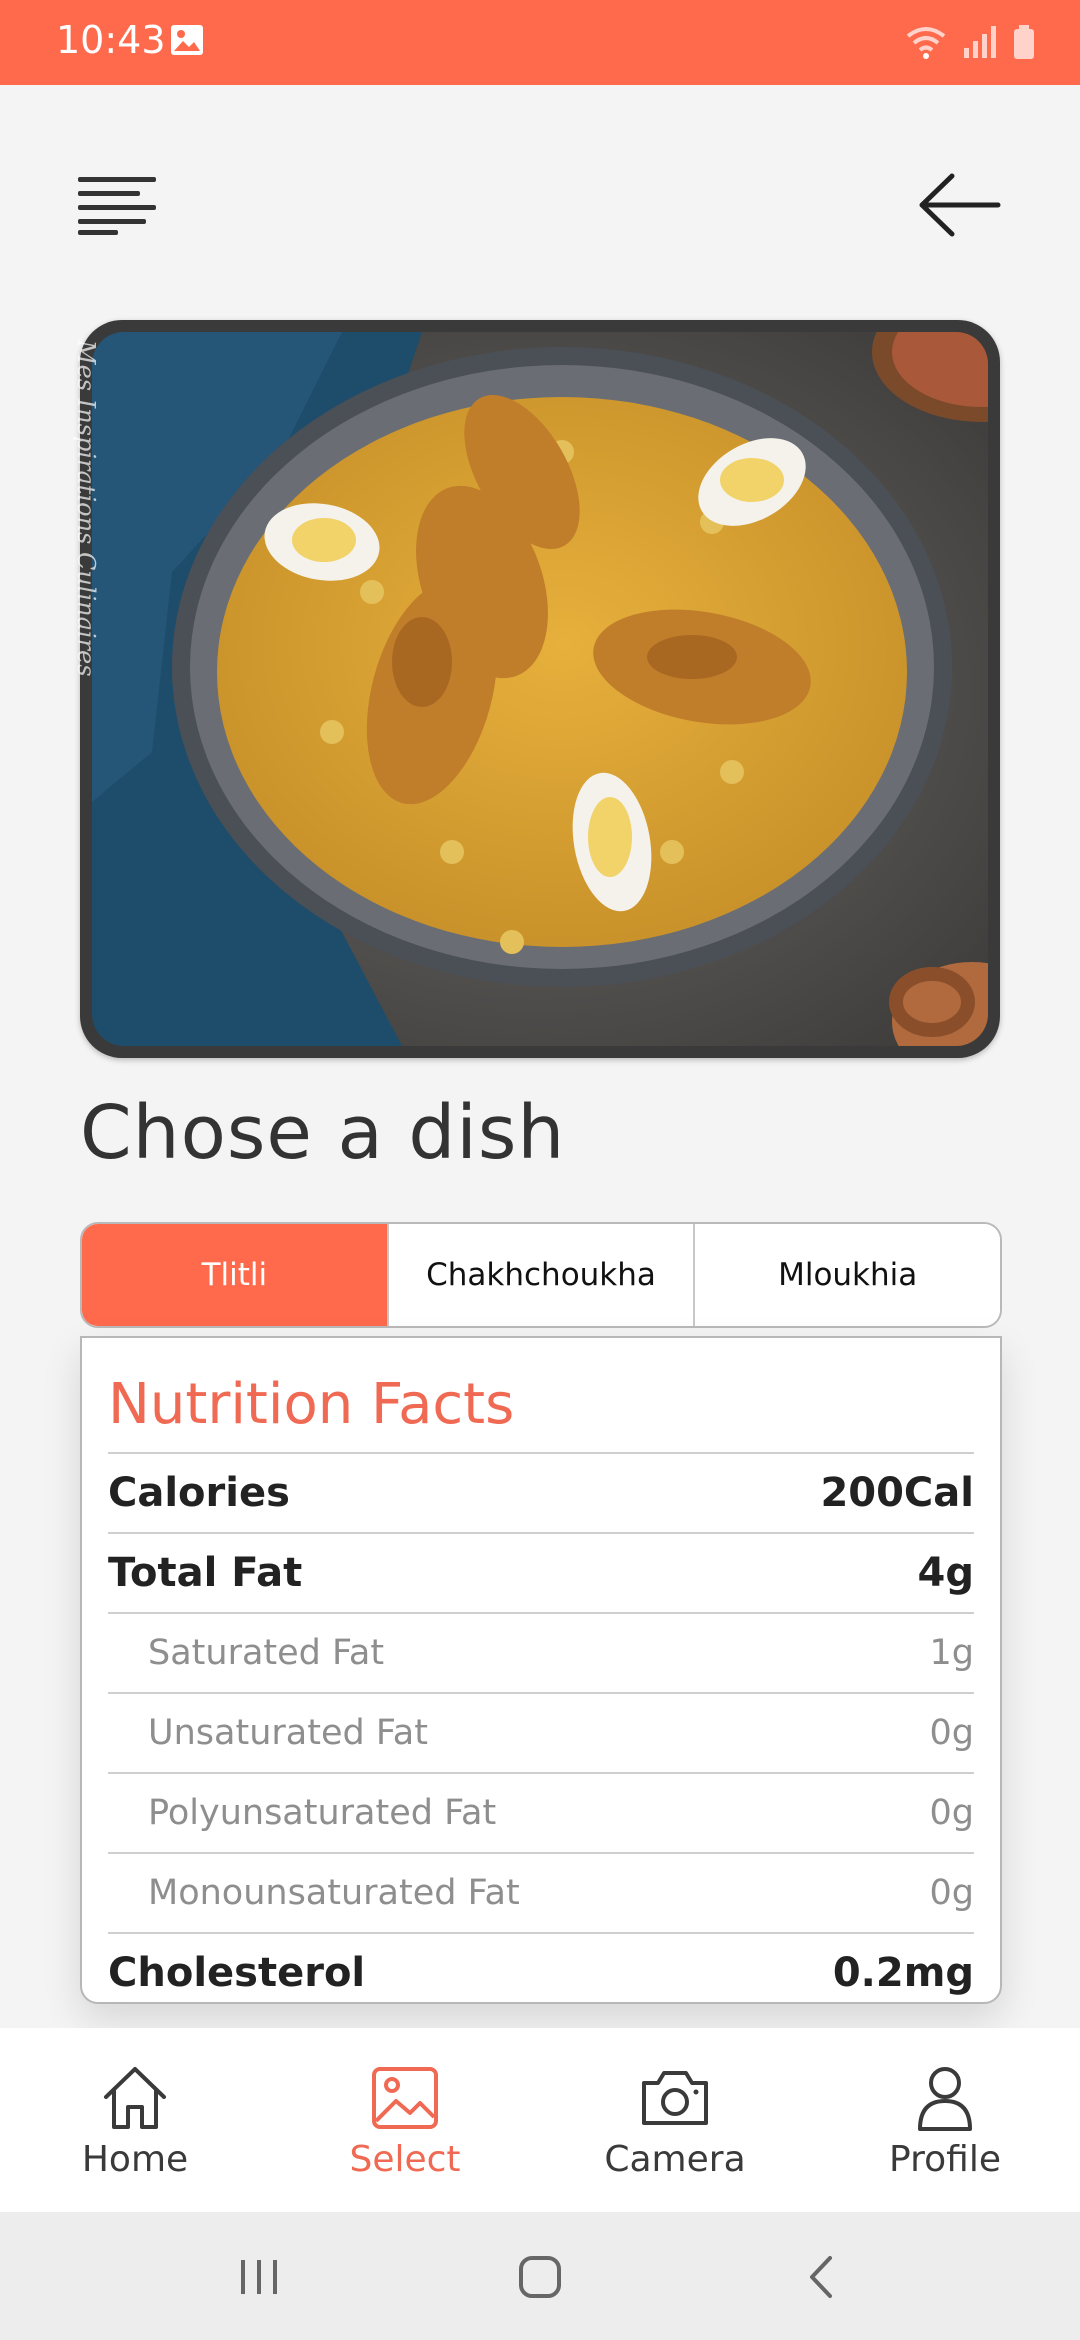 This screenshot has height=2340, width=1080. Describe the element at coordinates (237, 1973) in the screenshot. I see `nutrition-label: Cholesterol` at that location.